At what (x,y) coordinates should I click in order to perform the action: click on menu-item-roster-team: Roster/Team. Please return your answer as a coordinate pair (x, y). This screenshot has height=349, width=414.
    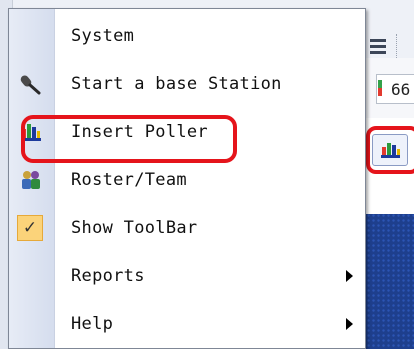
    Looking at the image, I should click on (187, 180).